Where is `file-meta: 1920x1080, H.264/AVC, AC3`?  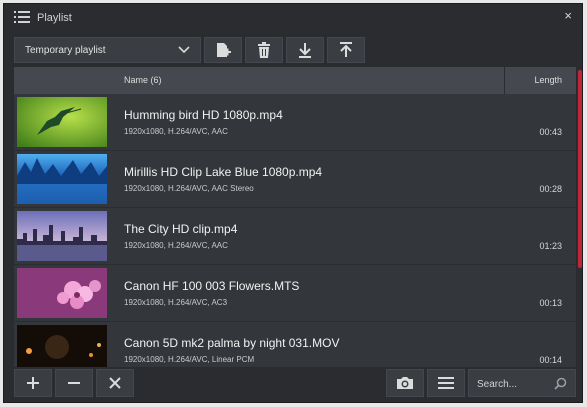
file-meta: 1920x1080, H.264/AVC, AC3 is located at coordinates (176, 302).